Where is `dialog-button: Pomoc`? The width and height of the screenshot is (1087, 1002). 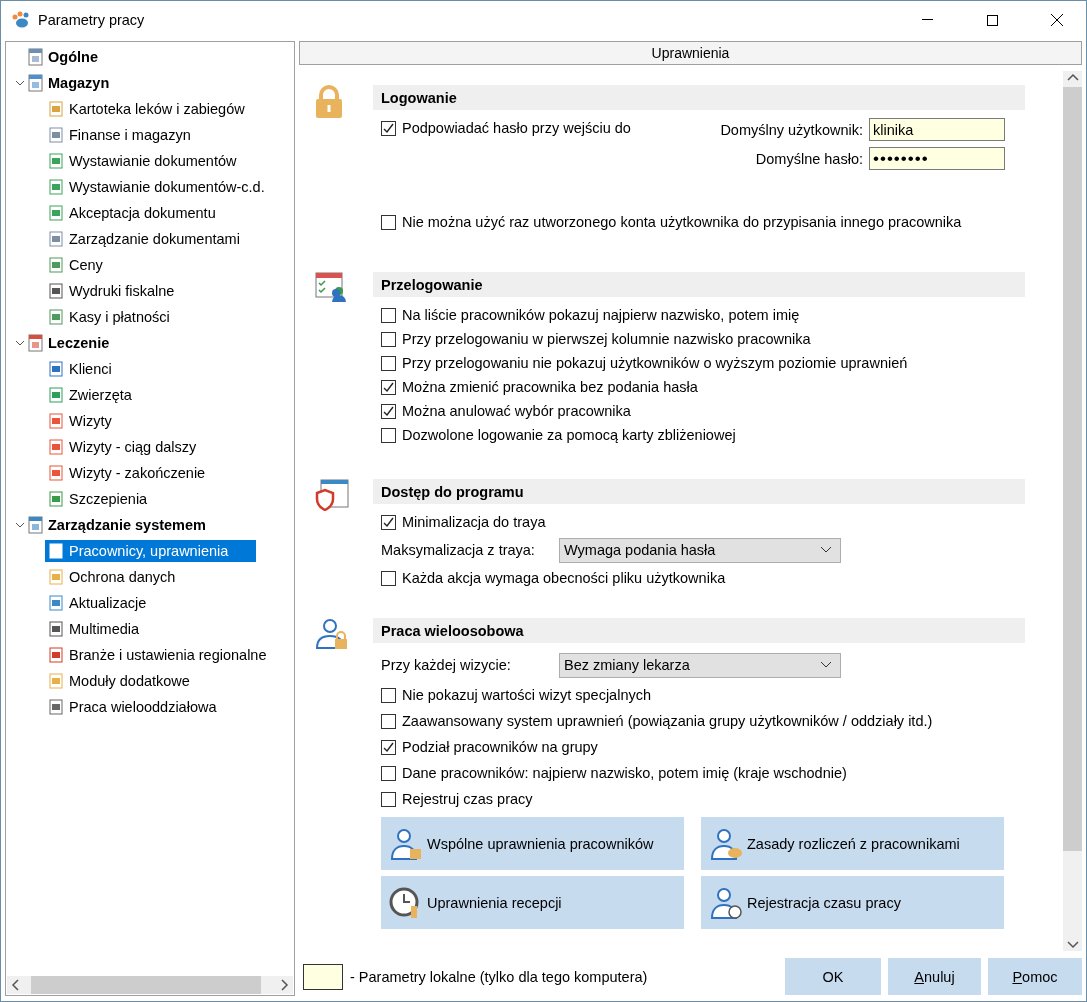 dialog-button: Pomoc is located at coordinates (1035, 976).